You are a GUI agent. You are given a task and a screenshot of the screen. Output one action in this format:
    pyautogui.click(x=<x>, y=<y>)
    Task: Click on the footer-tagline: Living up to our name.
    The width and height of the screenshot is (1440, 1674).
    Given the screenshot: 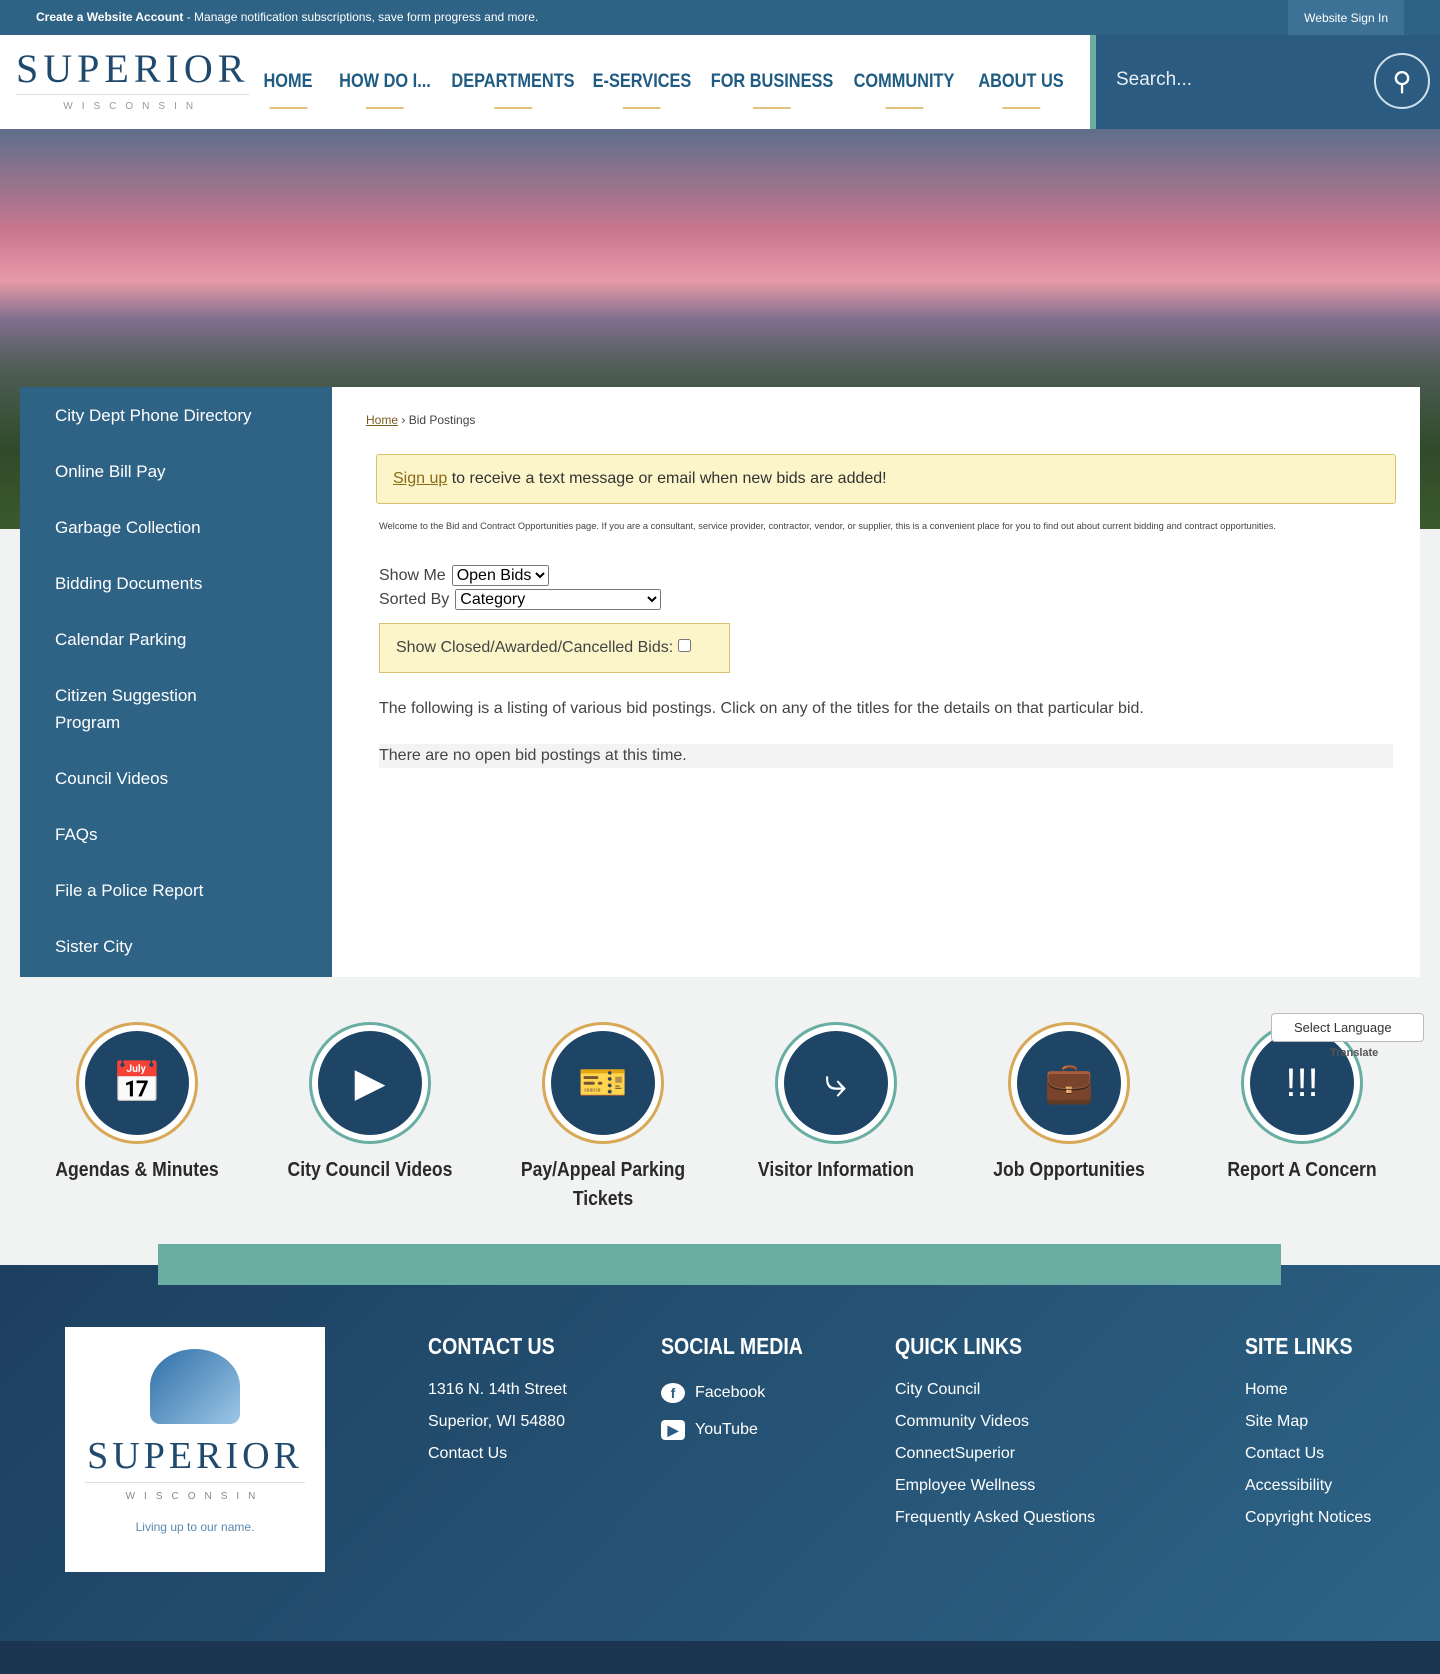 What is the action you would take?
    pyautogui.click(x=195, y=1527)
    